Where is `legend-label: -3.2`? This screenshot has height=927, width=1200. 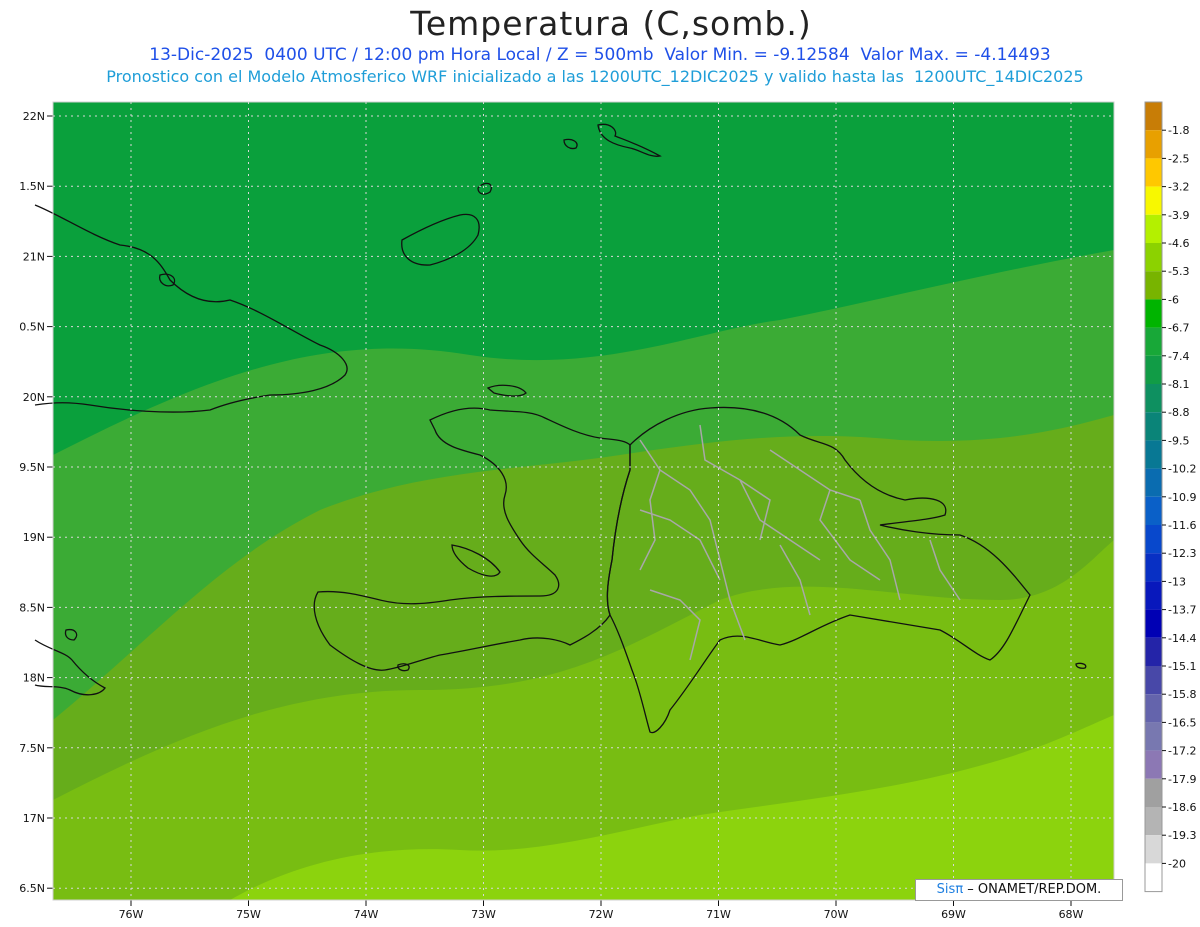
legend-label: -3.2 is located at coordinates (1178, 187).